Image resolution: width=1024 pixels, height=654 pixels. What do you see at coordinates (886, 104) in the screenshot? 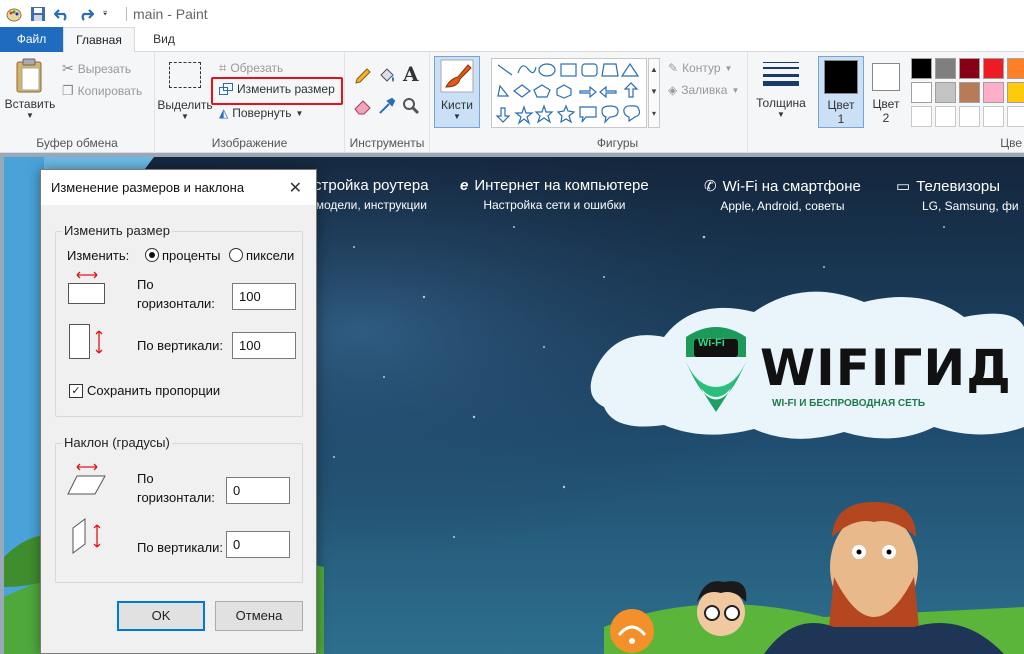
I see `color2-label: Цвет` at bounding box center [886, 104].